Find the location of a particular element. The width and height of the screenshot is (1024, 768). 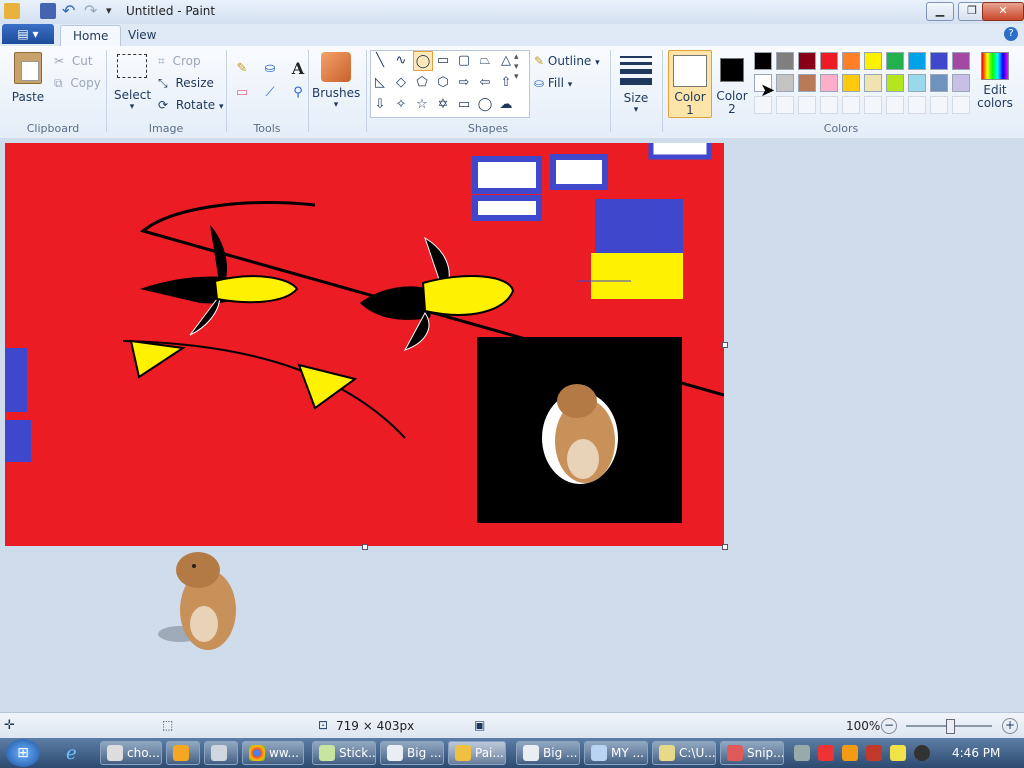

outline-button: ✎ Outline ▾ is located at coordinates (567, 61).